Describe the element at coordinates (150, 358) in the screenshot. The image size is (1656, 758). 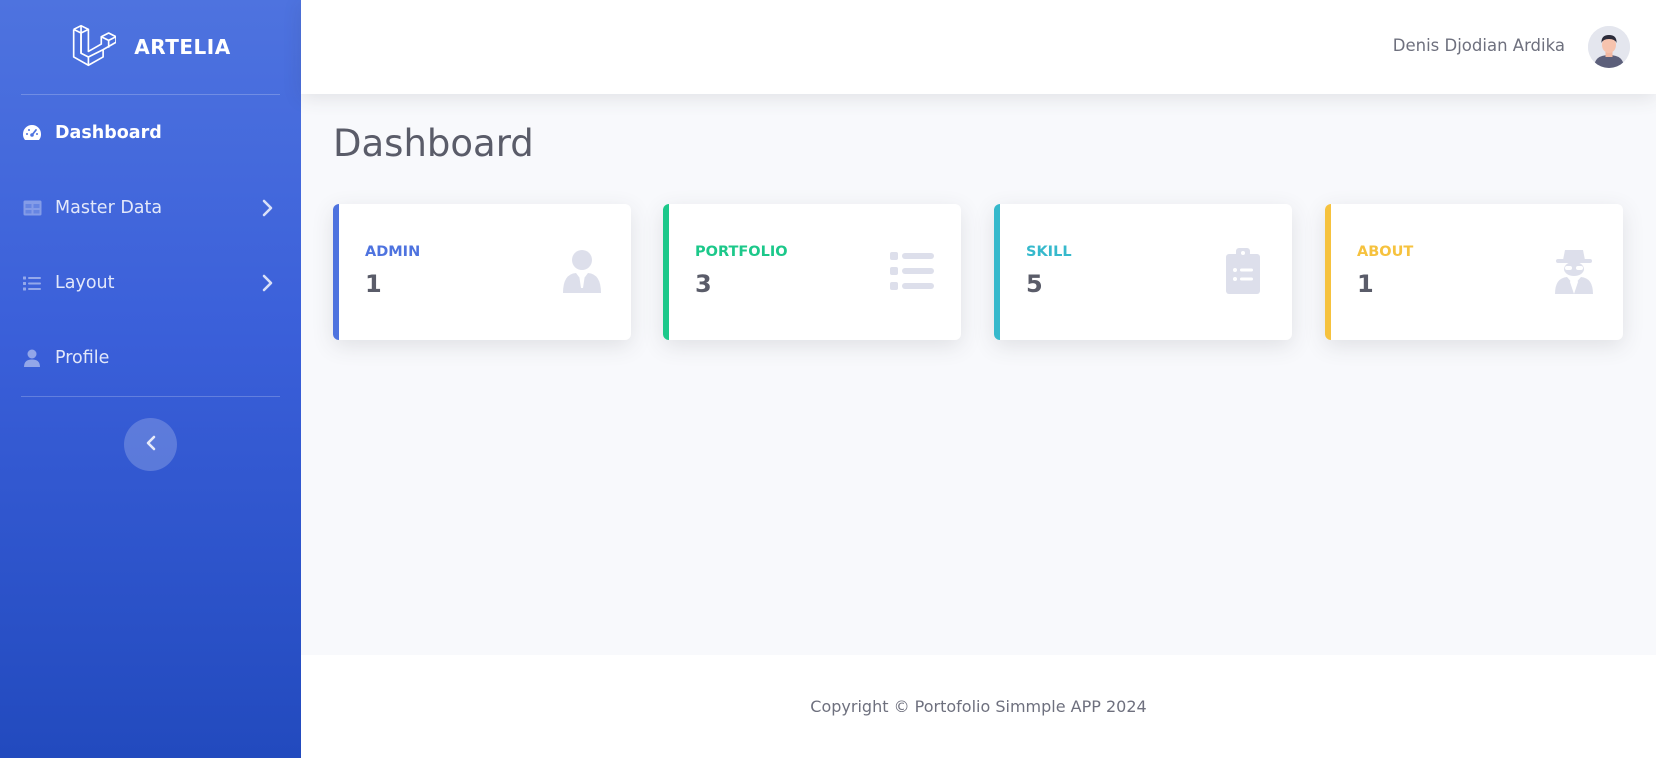
I see `sidebar-item-profile: Profile` at that location.